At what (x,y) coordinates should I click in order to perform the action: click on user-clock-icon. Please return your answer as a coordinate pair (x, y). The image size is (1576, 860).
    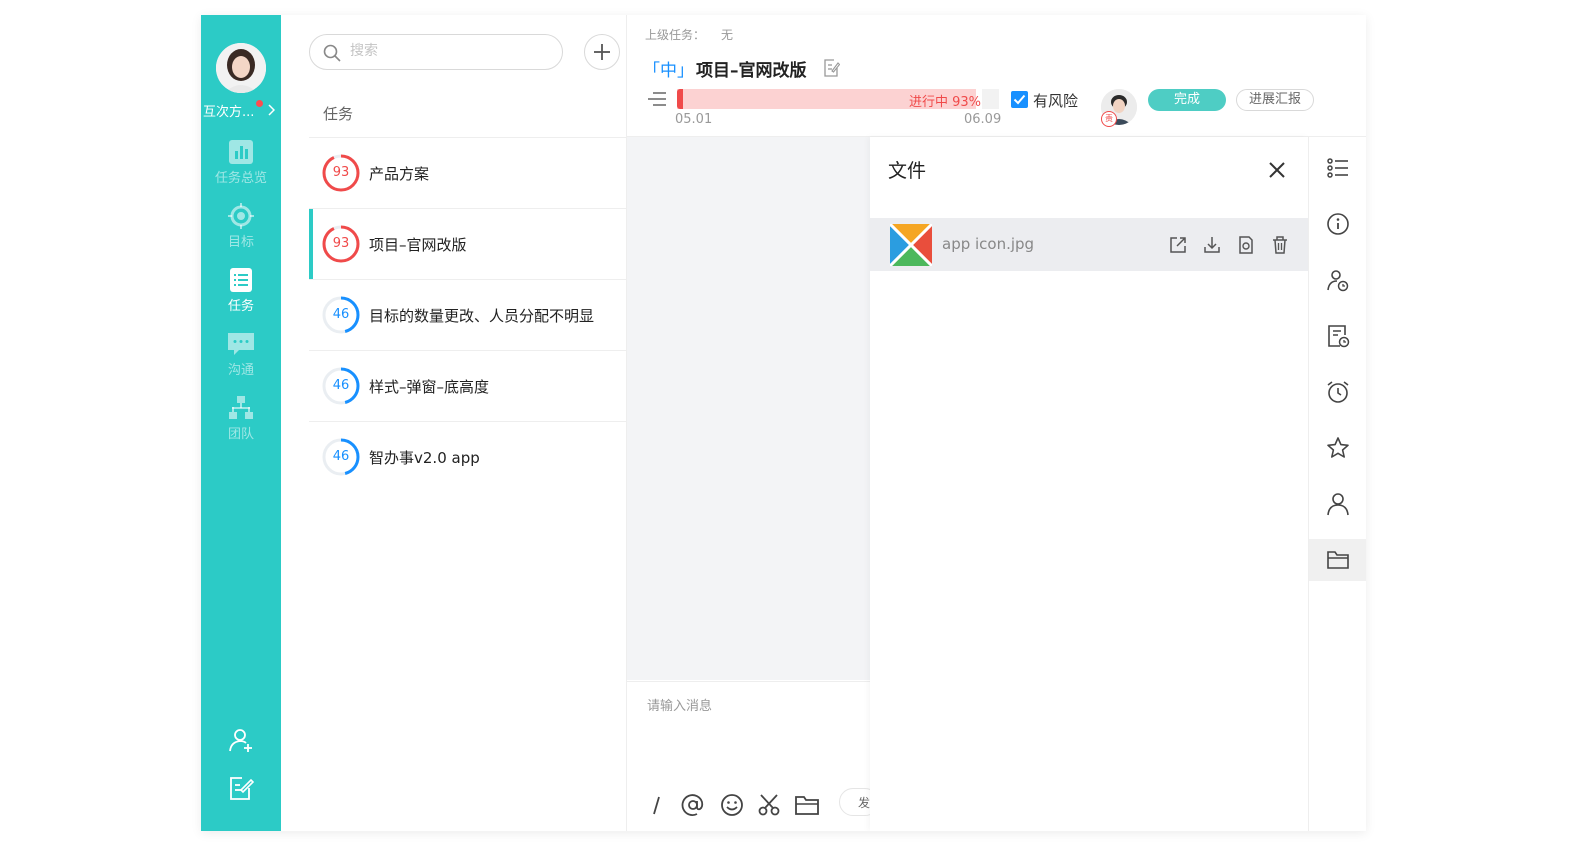
    Looking at the image, I should click on (1338, 281).